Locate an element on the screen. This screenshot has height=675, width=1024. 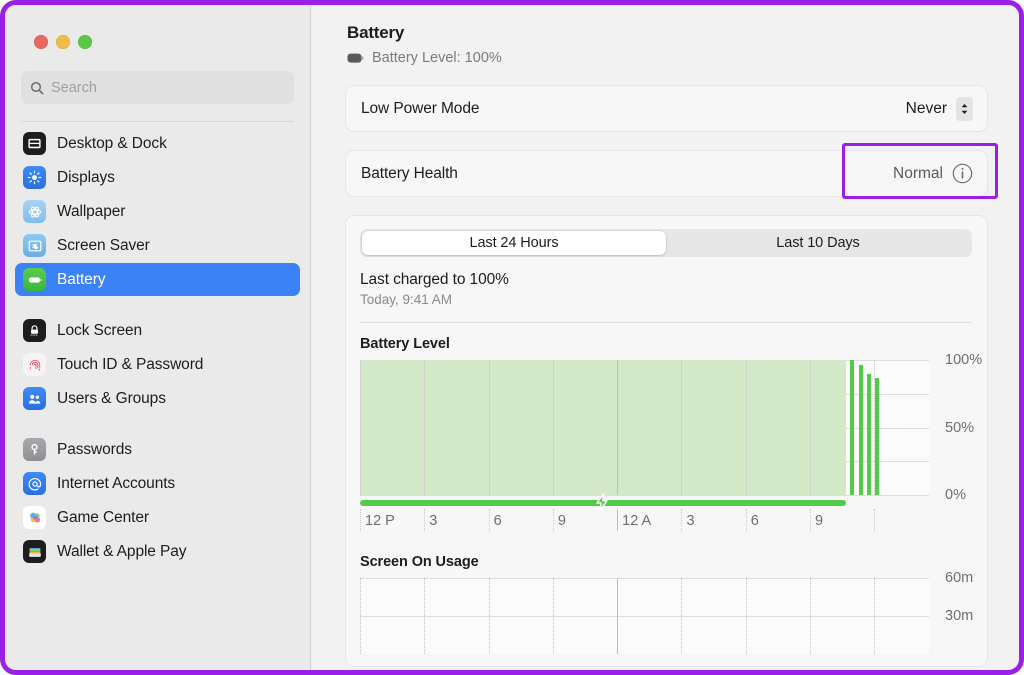
screen-on-usage-plot-area is located at coordinates (644, 616).